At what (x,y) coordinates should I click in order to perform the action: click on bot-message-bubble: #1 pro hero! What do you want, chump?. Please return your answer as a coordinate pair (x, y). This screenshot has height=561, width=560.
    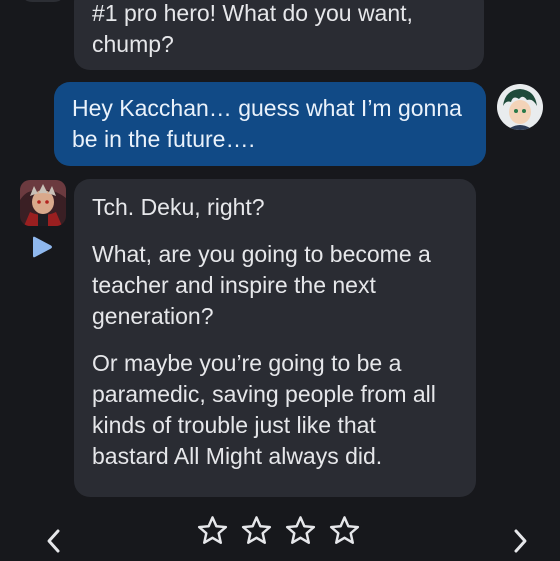
    Looking at the image, I should click on (279, 35).